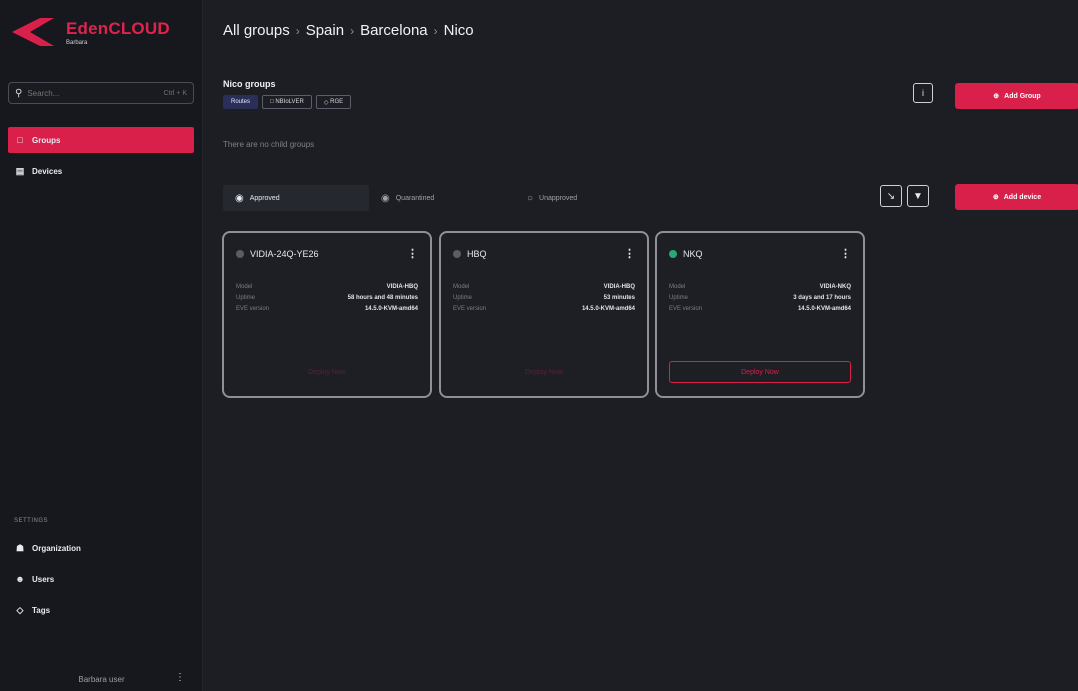 The height and width of the screenshot is (691, 1078). What do you see at coordinates (1022, 96) in the screenshot?
I see `add-group-label: Add Group` at bounding box center [1022, 96].